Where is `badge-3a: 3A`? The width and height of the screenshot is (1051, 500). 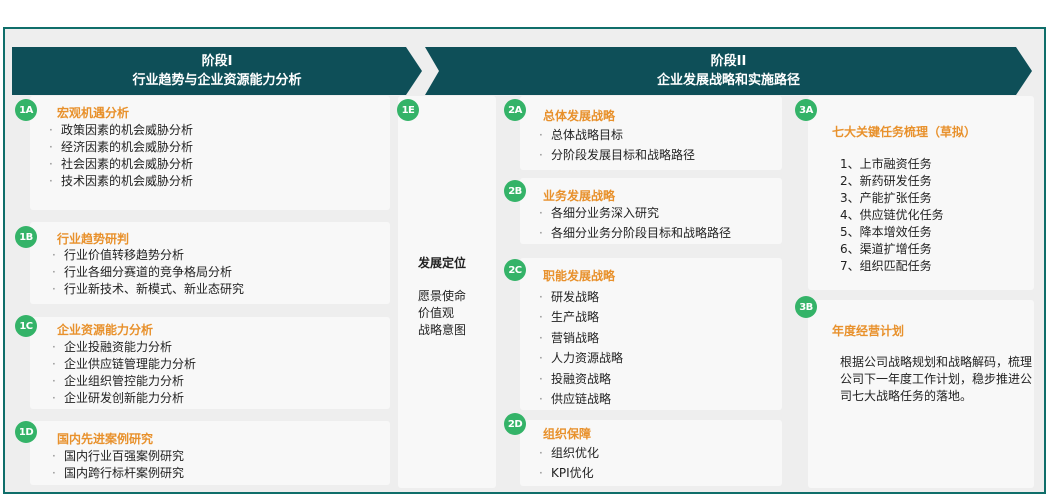 badge-3a: 3A is located at coordinates (806, 110).